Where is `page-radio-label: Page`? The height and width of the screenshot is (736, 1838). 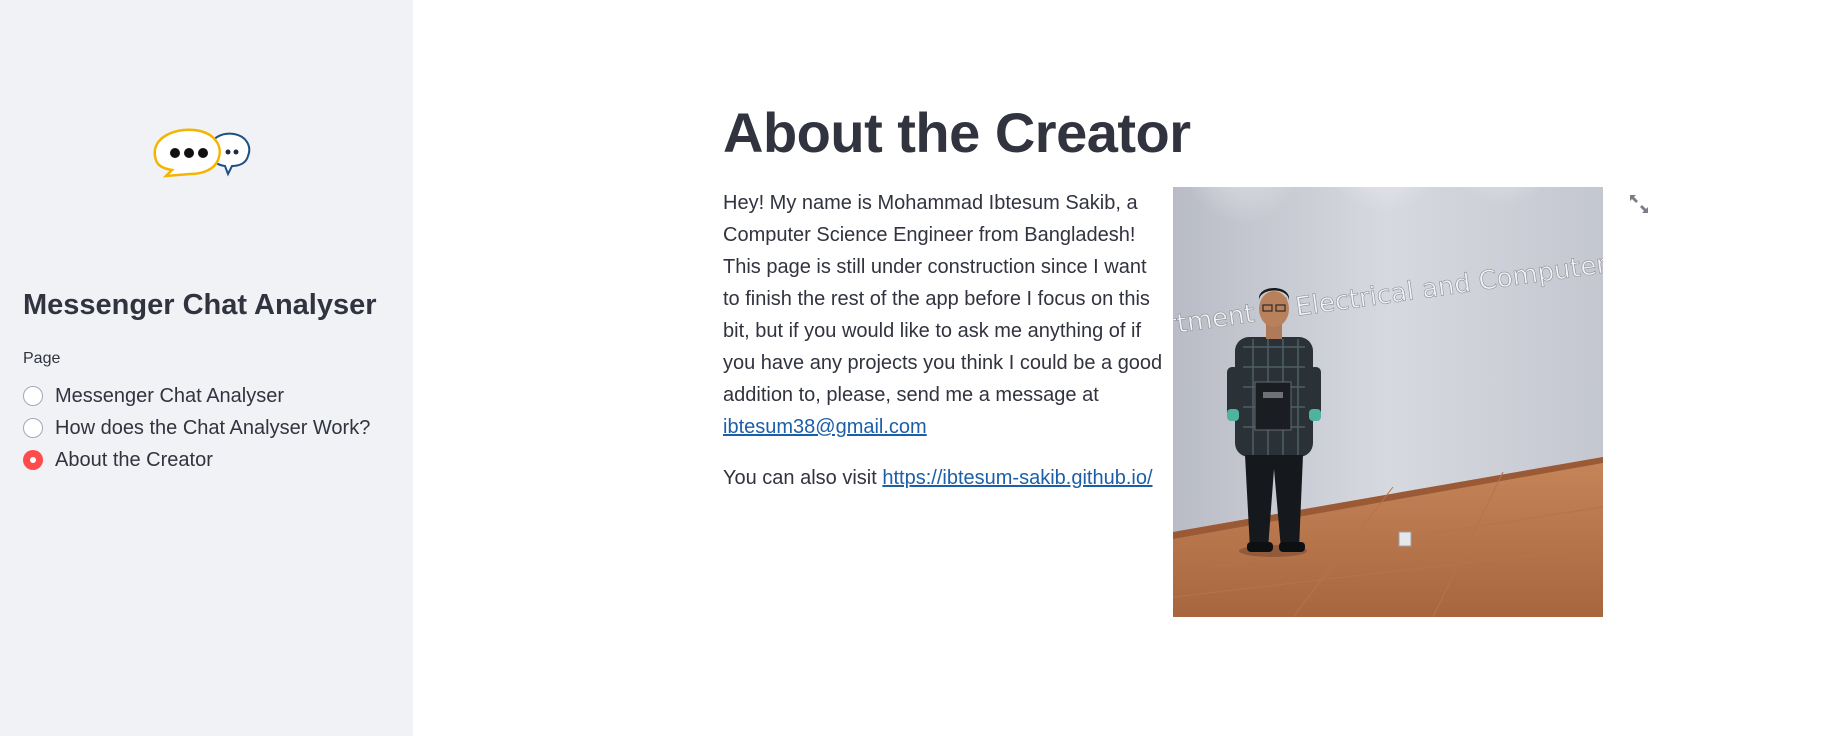
page-radio-label: Page is located at coordinates (42, 358).